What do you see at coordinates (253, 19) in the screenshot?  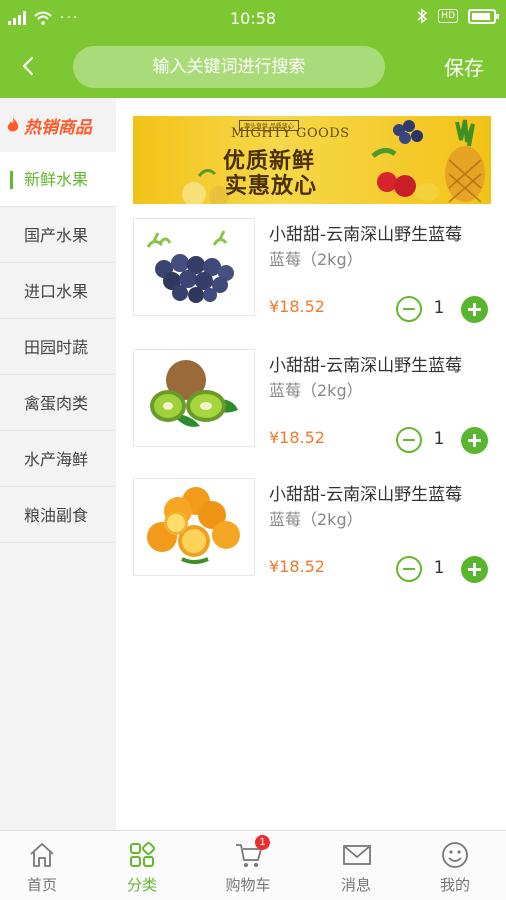 I see `status-bar: ··· 10:58 HD` at bounding box center [253, 19].